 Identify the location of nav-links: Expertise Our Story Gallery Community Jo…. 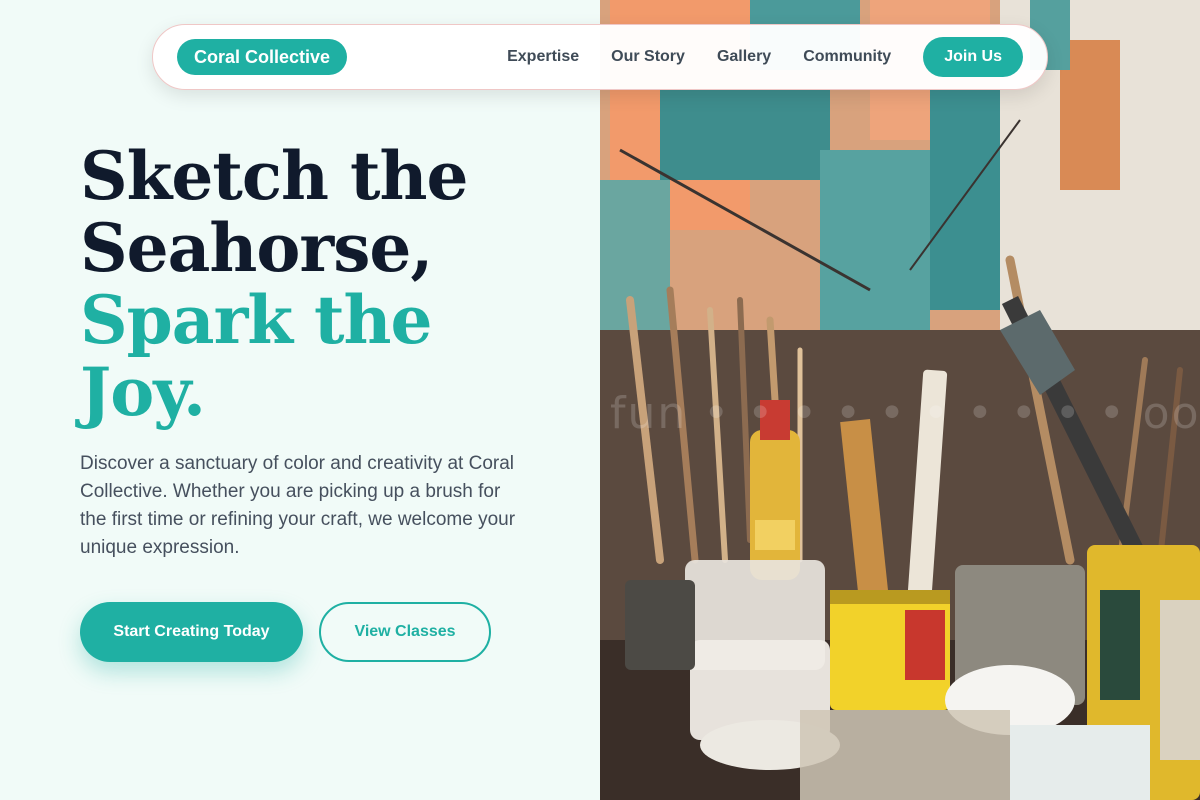
(765, 57).